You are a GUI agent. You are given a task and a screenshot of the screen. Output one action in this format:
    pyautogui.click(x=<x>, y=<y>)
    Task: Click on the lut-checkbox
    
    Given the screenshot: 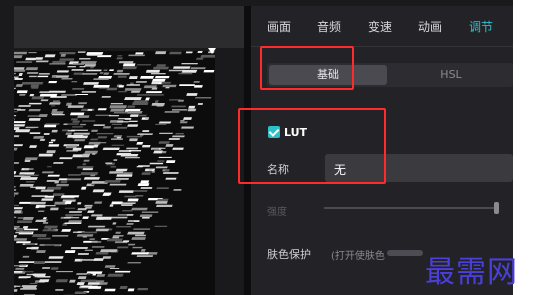 What is the action you would take?
    pyautogui.click(x=274, y=132)
    